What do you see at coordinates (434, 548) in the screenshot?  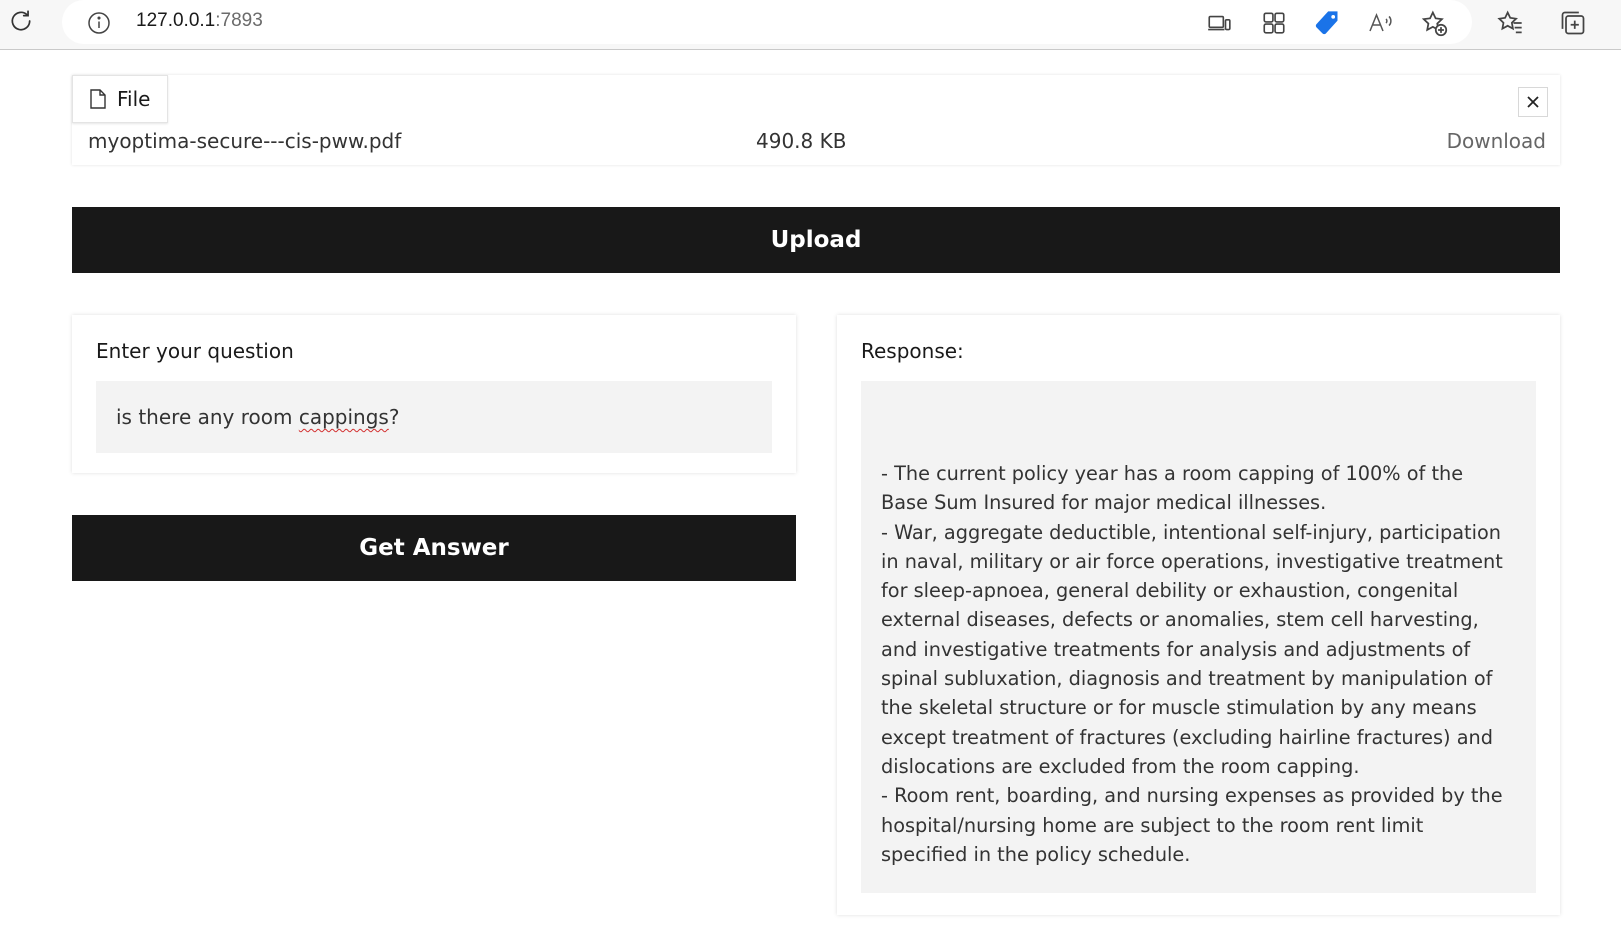 I see `get-answer-button: Get Answer` at bounding box center [434, 548].